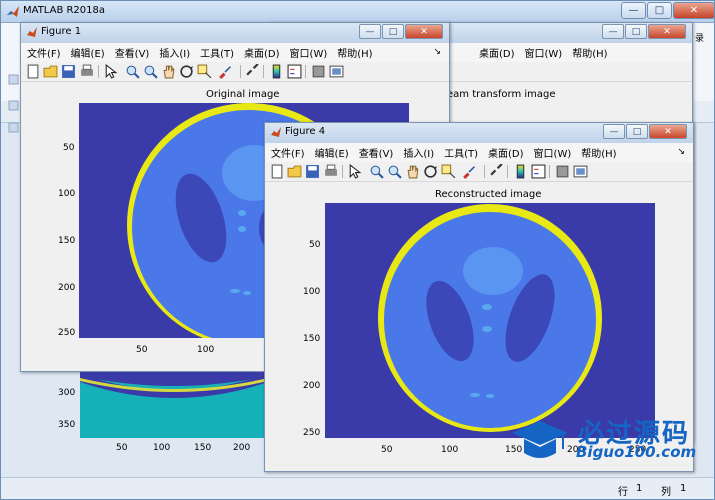 The width and height of the screenshot is (715, 500). Describe the element at coordinates (61, 31) in the screenshot. I see `figure-1-title: Figure 1` at that location.